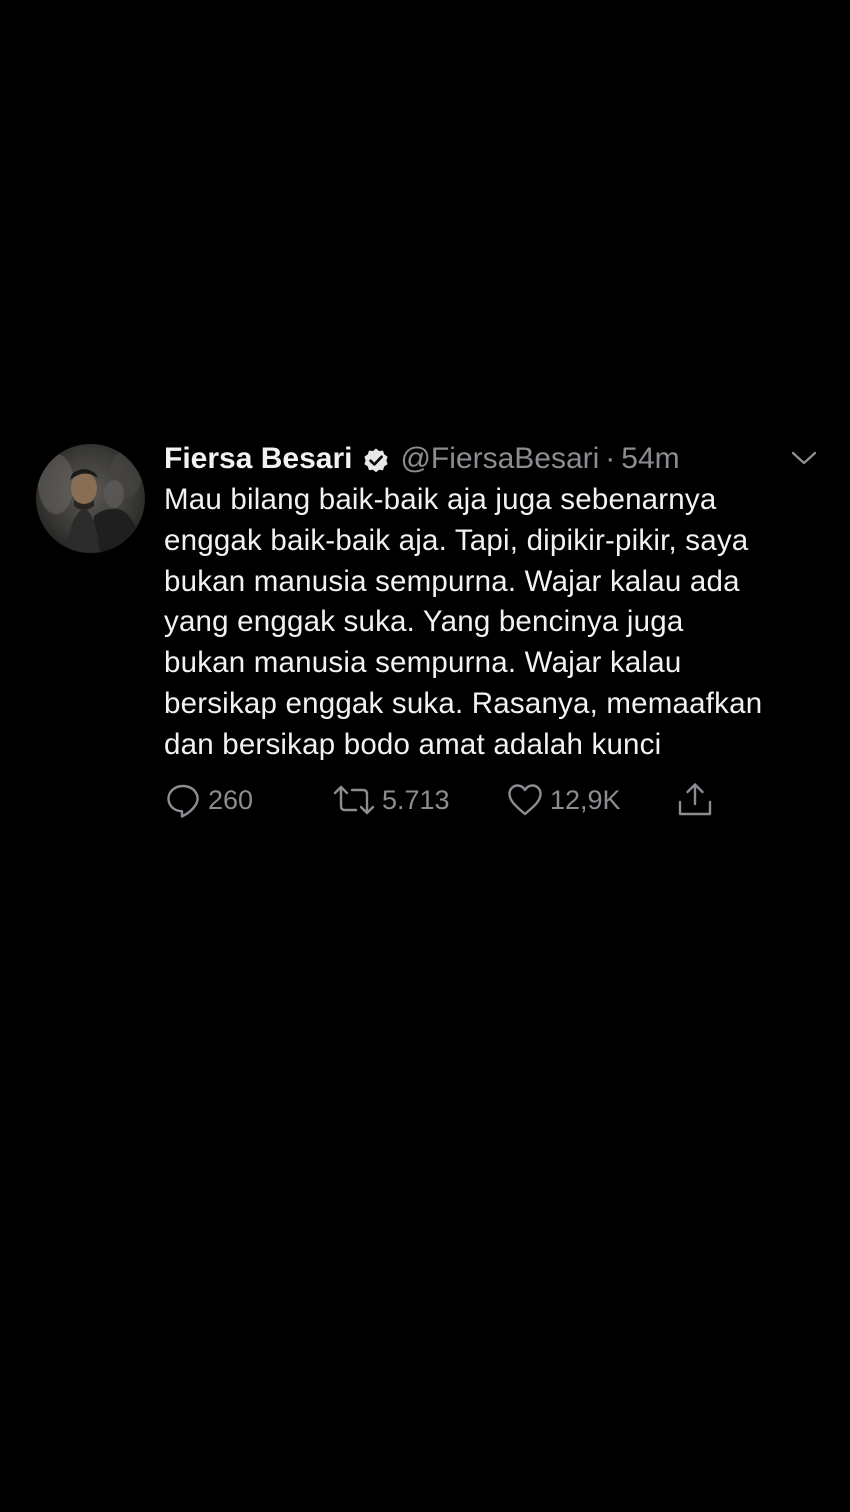 The height and width of the screenshot is (1512, 850). What do you see at coordinates (90, 498) in the screenshot?
I see `avatar` at bounding box center [90, 498].